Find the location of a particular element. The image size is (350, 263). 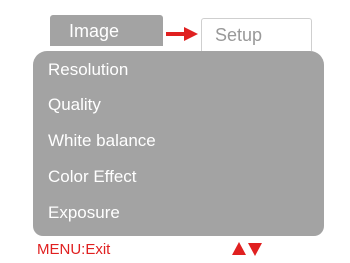

menu-exit-hint: MENU:Exit is located at coordinates (74, 249).